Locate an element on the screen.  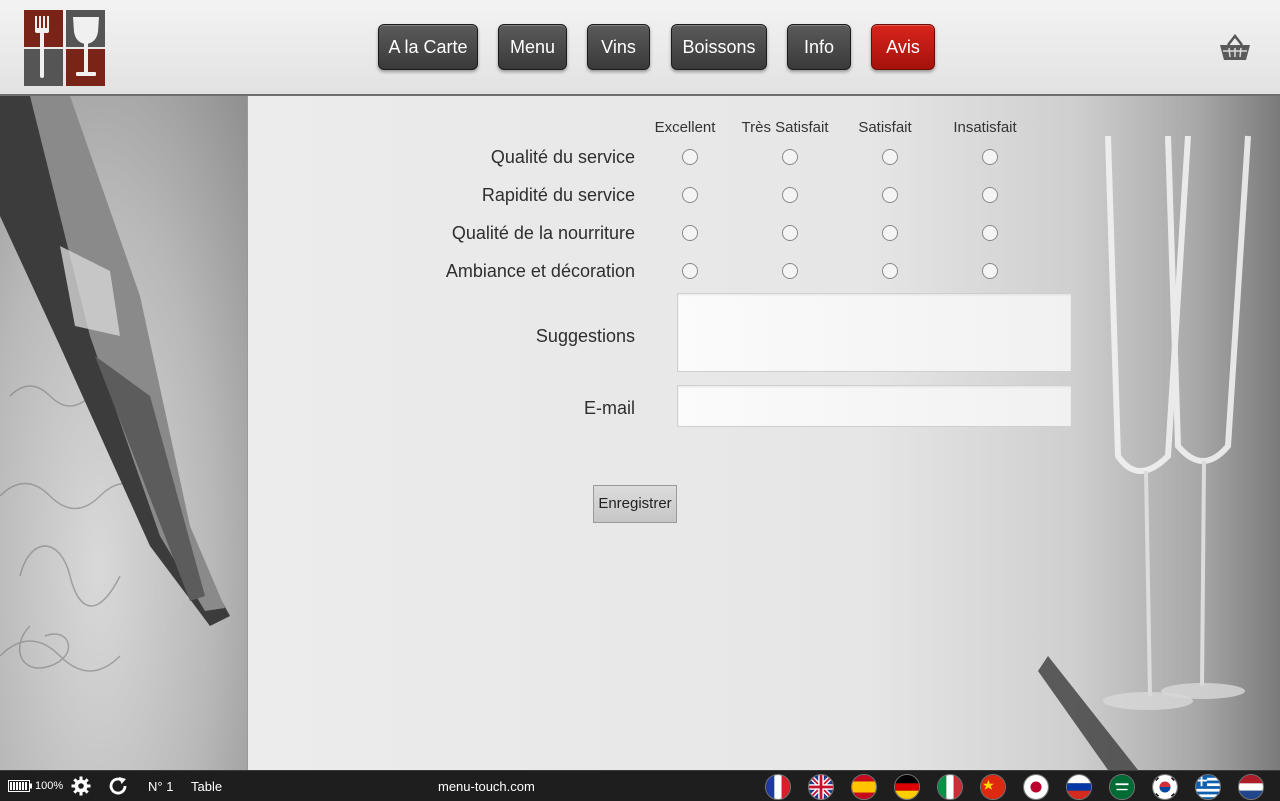
flag-netherlands-icon is located at coordinates (1251, 787).